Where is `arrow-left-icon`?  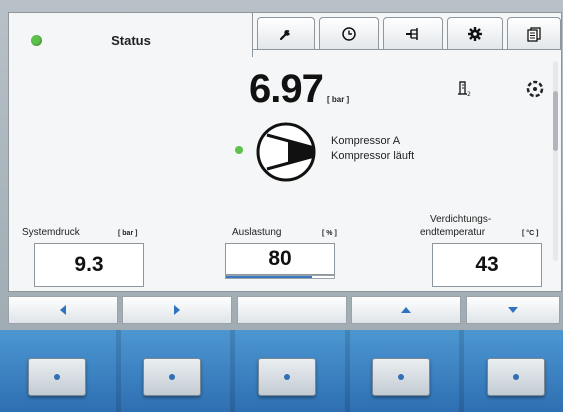 arrow-left-icon is located at coordinates (63, 310).